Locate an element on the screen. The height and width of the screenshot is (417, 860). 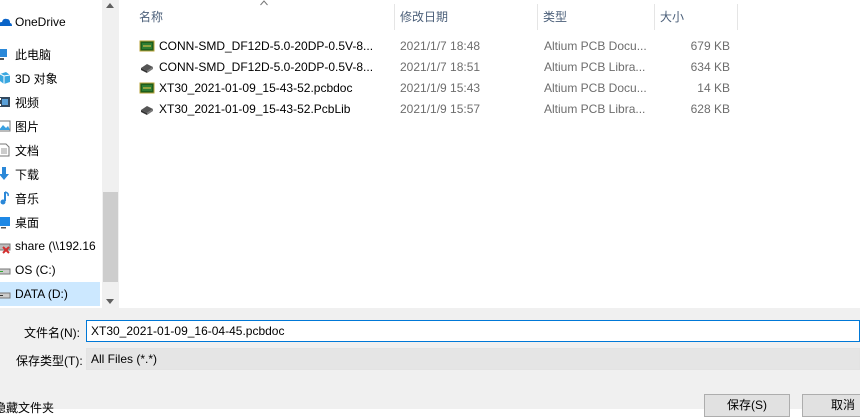
column-header-name: 名称 is located at coordinates (264, 17).